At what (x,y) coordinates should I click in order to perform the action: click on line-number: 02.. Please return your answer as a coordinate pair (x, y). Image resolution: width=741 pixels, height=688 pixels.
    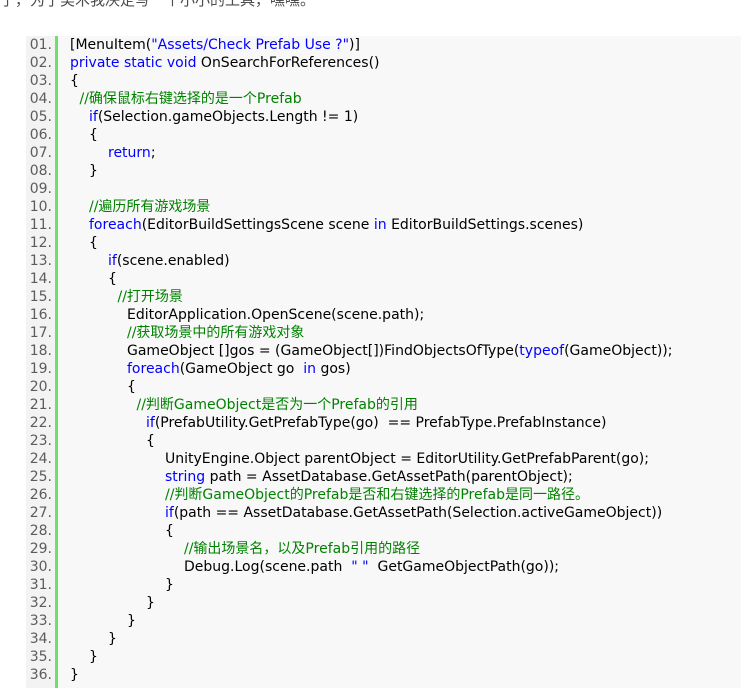
    Looking at the image, I should click on (40, 63).